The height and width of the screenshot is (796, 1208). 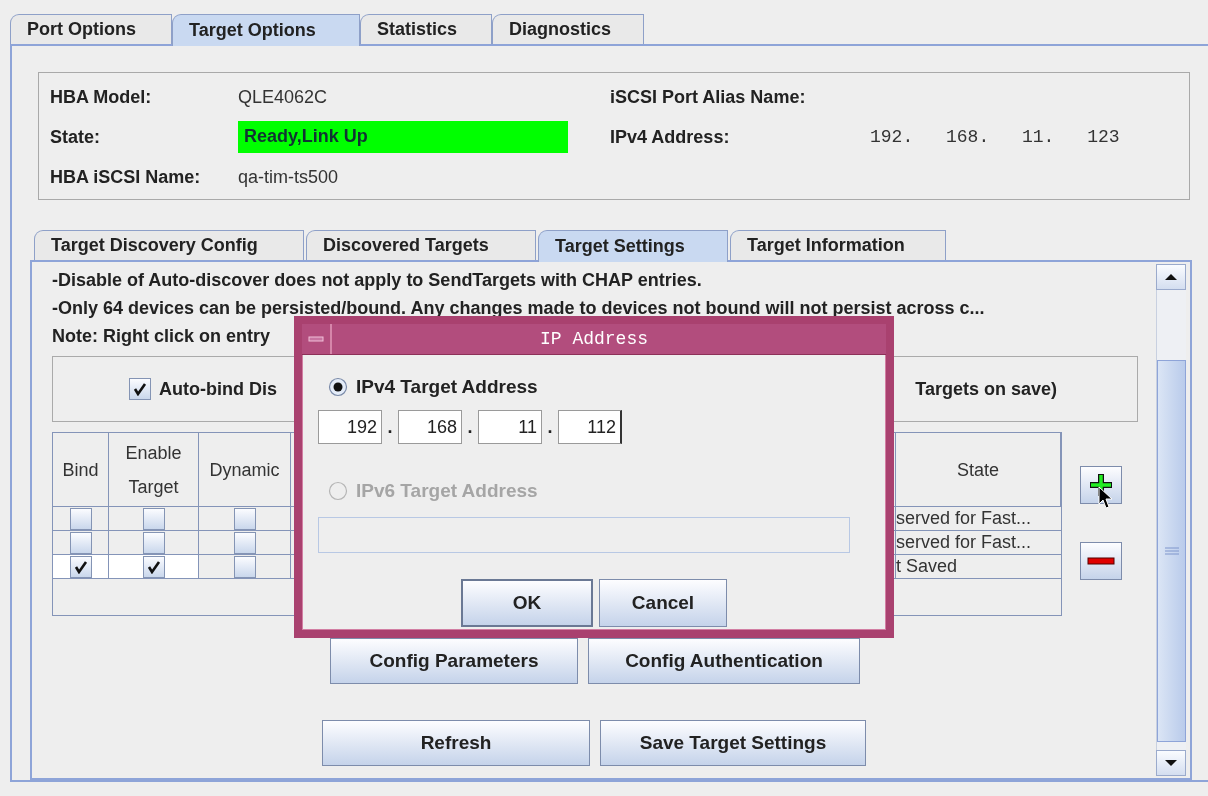 What do you see at coordinates (568, 29) in the screenshot?
I see `tab: Diagnostics` at bounding box center [568, 29].